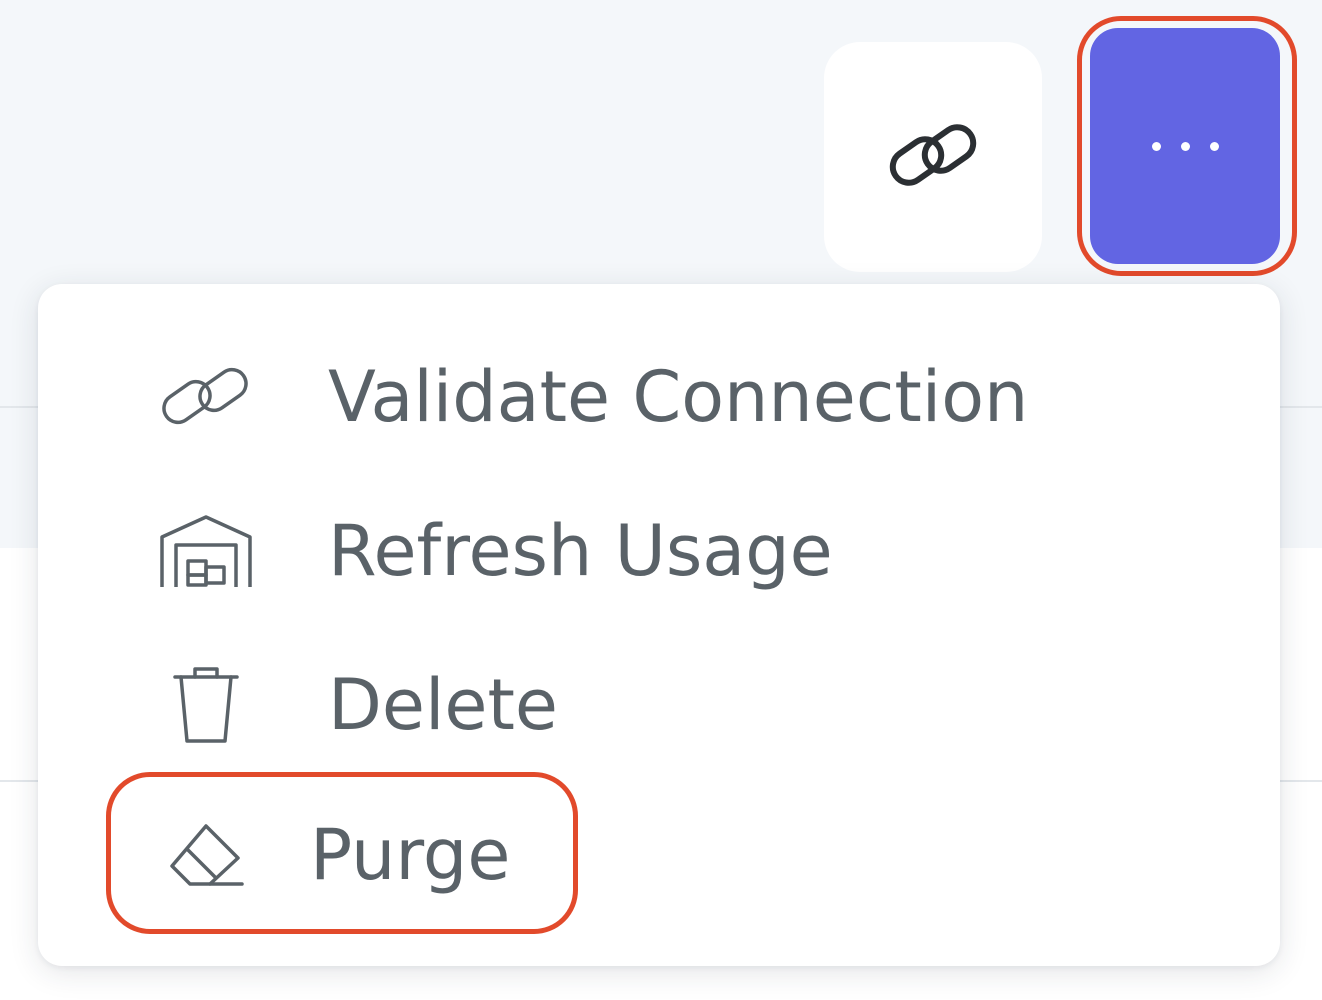 The width and height of the screenshot is (1322, 1000). What do you see at coordinates (443, 705) in the screenshot?
I see `menu-item-label: Delete` at bounding box center [443, 705].